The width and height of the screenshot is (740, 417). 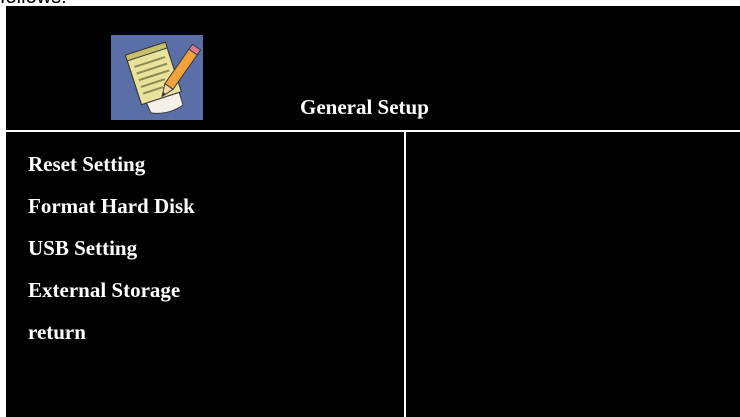 What do you see at coordinates (111, 296) in the screenshot?
I see `menu-item-external-storage: External Storage` at bounding box center [111, 296].